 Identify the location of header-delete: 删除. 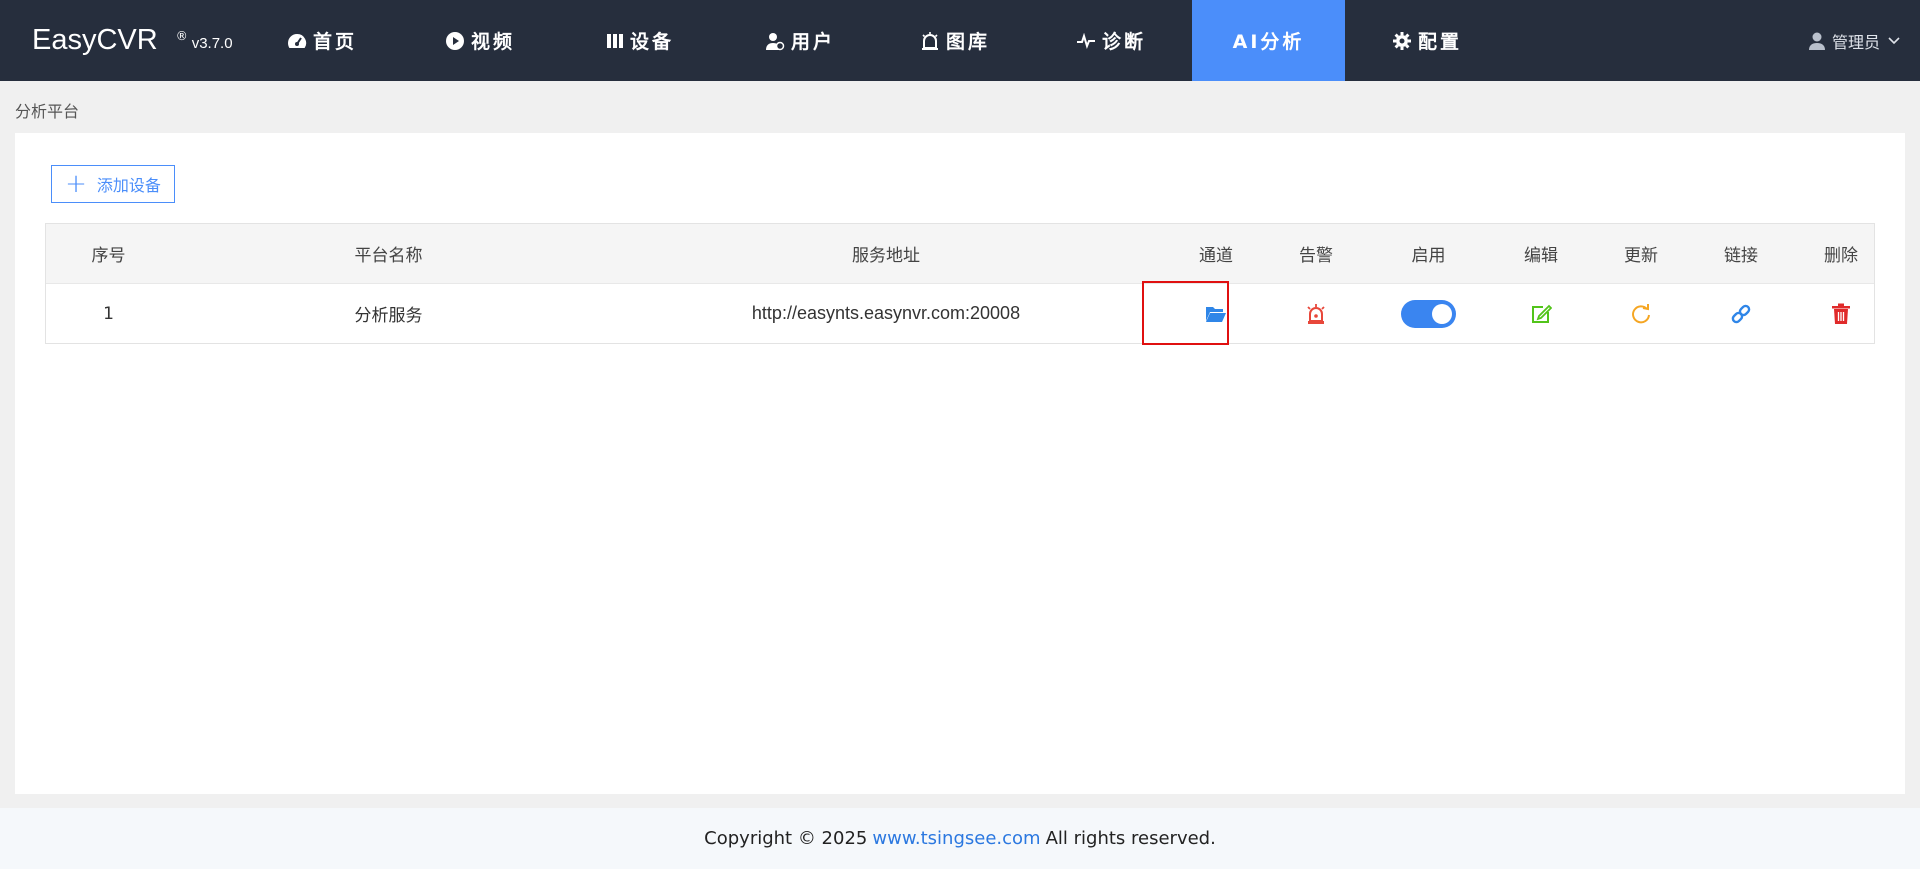
(1841, 256).